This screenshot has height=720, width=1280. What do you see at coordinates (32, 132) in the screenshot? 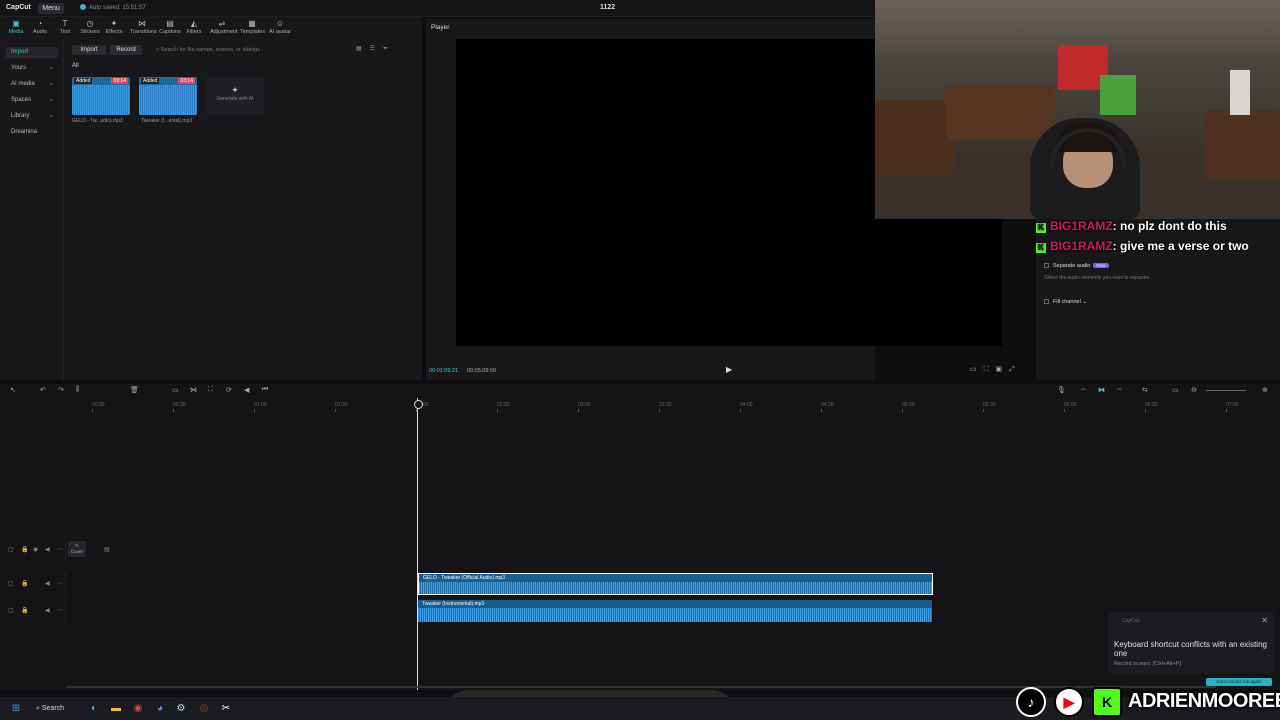
I see `sidebar-item-dreamina: Dreamina` at bounding box center [32, 132].